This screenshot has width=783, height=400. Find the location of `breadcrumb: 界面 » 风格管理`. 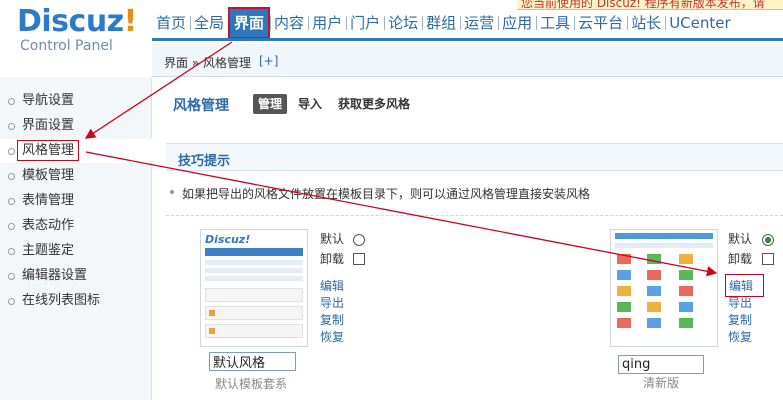

breadcrumb: 界面 » 风格管理 is located at coordinates (207, 63).